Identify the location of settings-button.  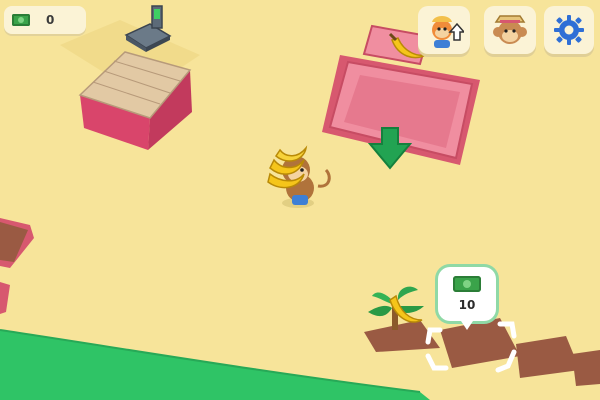
(569, 30).